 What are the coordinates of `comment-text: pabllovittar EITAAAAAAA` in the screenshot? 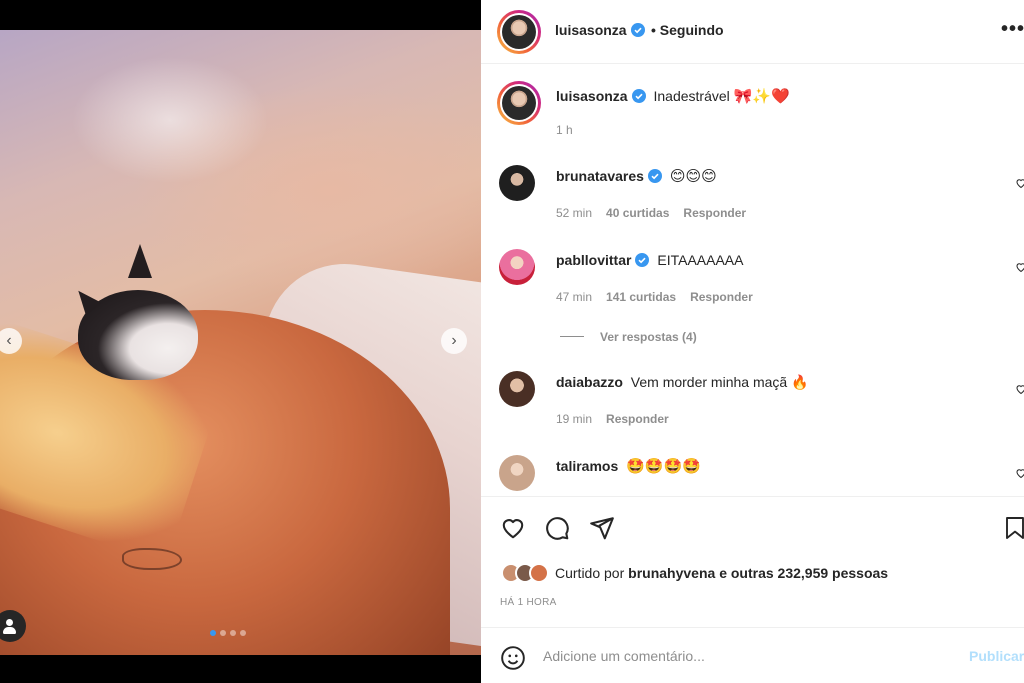 It's located at (649, 260).